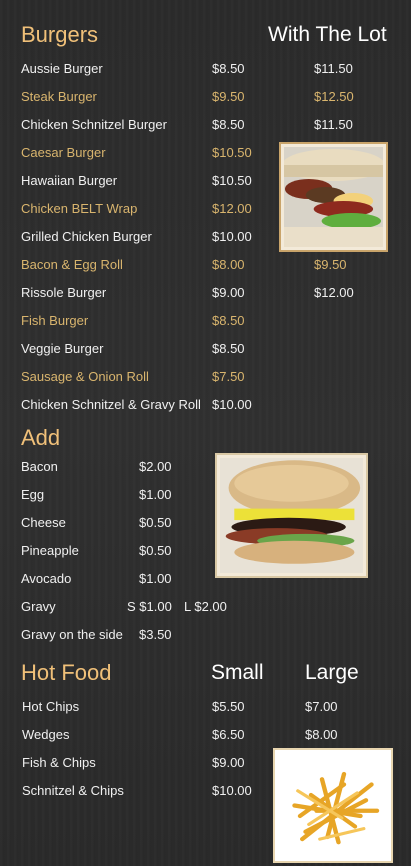  Describe the element at coordinates (43, 522) in the screenshot. I see `add-item-name: Cheese` at that location.